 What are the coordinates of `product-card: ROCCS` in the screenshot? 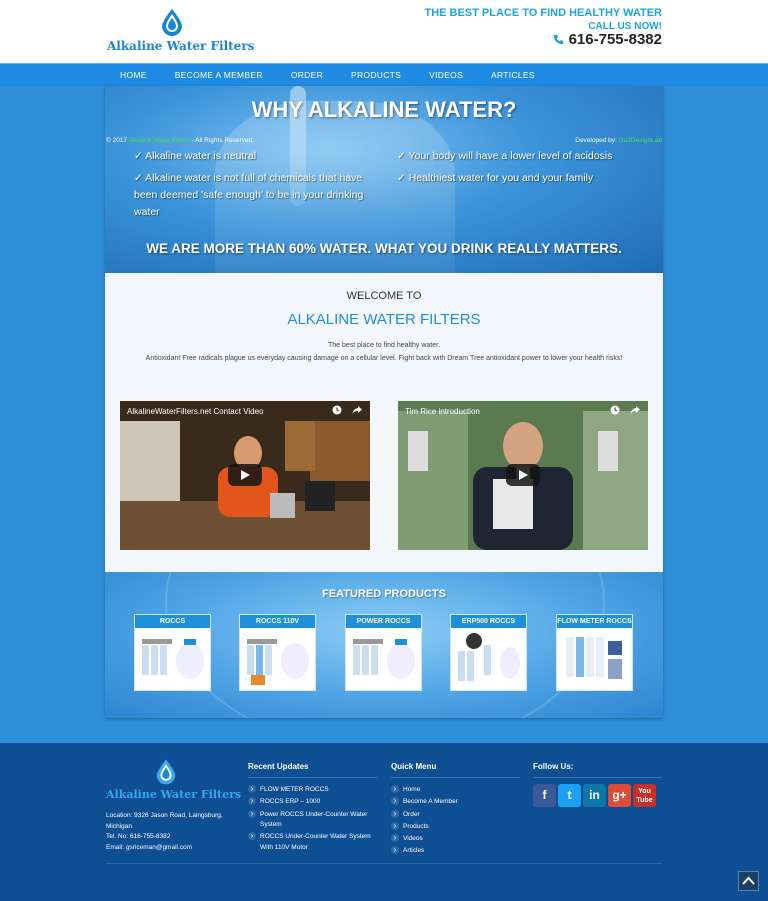 It's located at (172, 652).